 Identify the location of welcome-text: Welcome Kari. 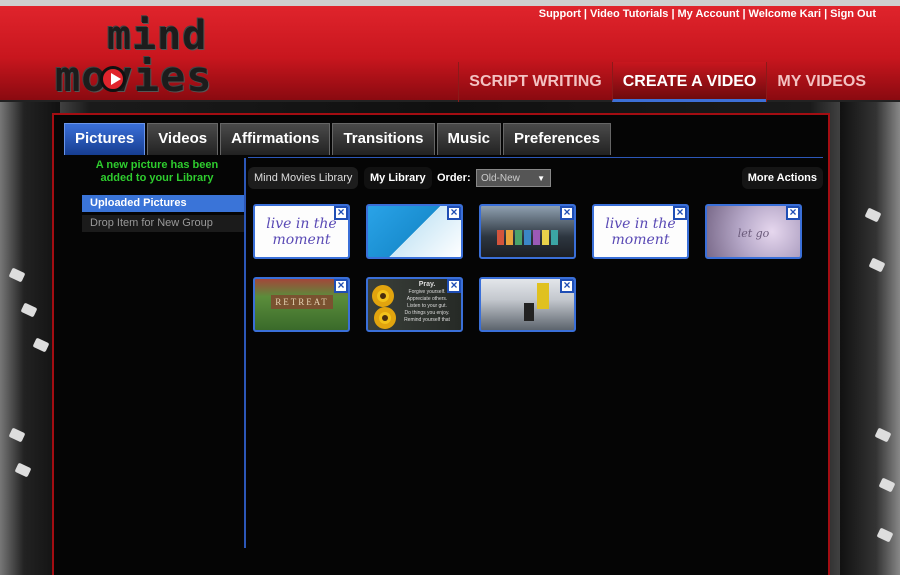
(785, 14).